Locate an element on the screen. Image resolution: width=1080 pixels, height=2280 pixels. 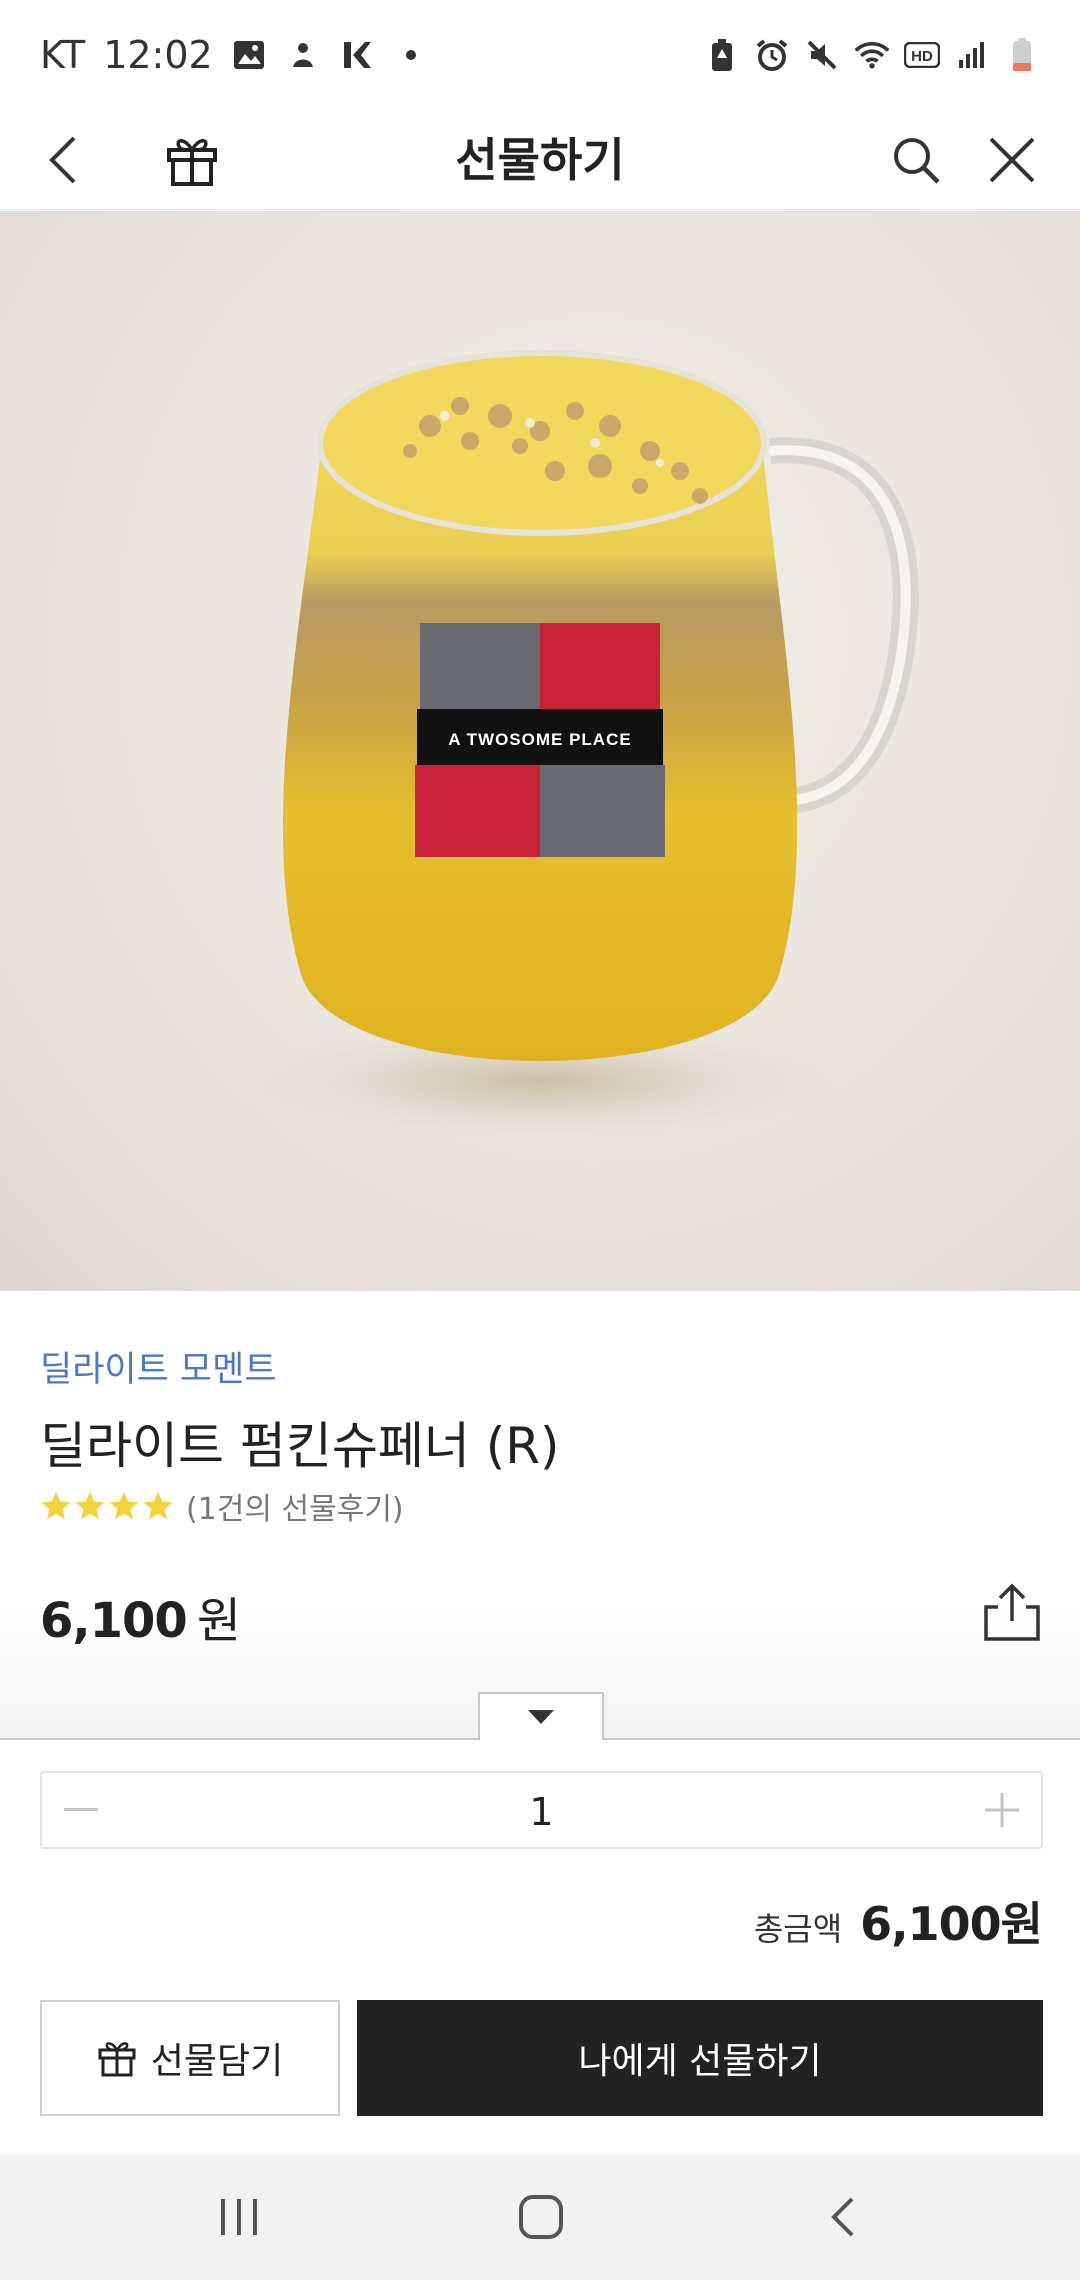
system-back-button is located at coordinates (843, 2217).